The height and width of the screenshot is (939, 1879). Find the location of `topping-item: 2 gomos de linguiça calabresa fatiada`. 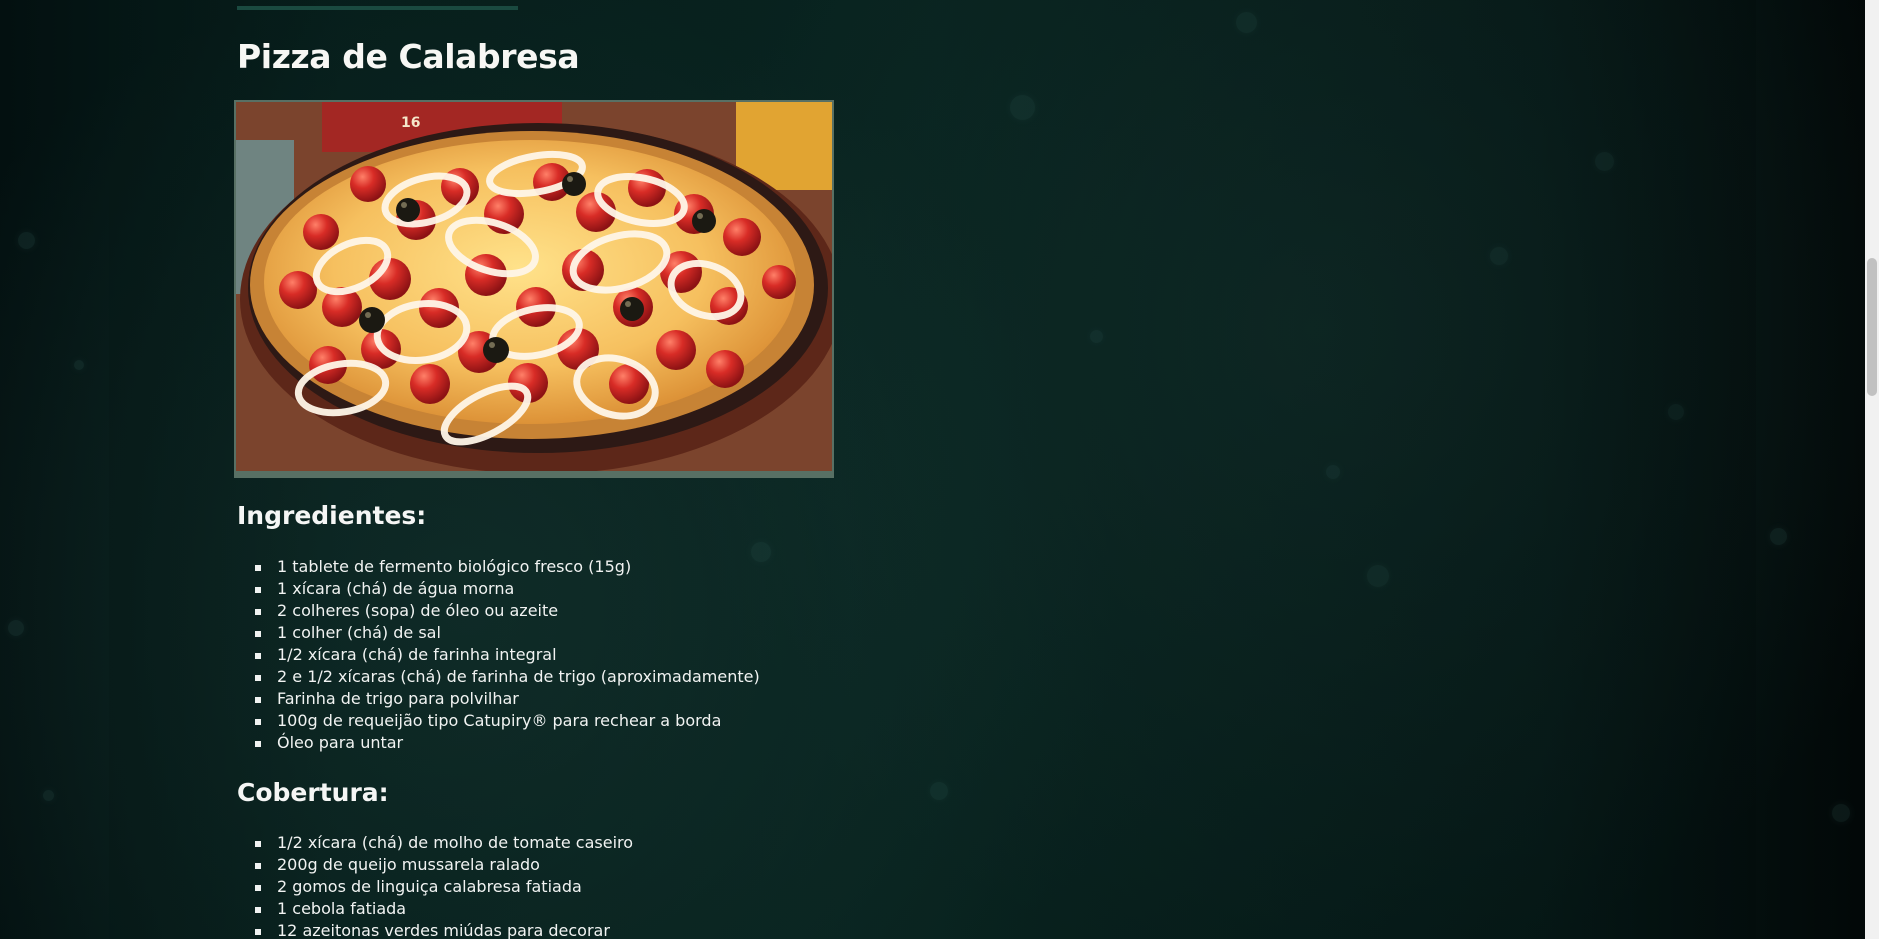

topping-item: 2 gomos de linguiça calabresa fatiada is located at coordinates (443, 887).